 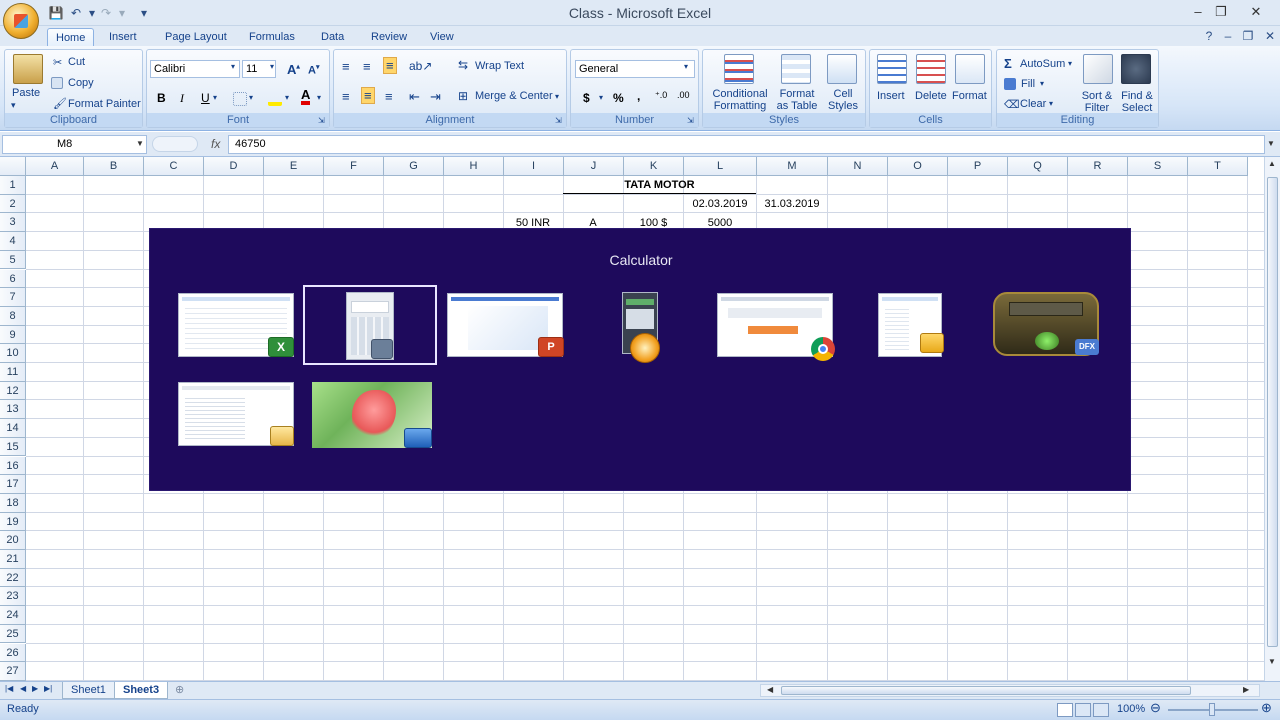 I want to click on merge-center-button: Merge & Center, so click(x=514, y=96).